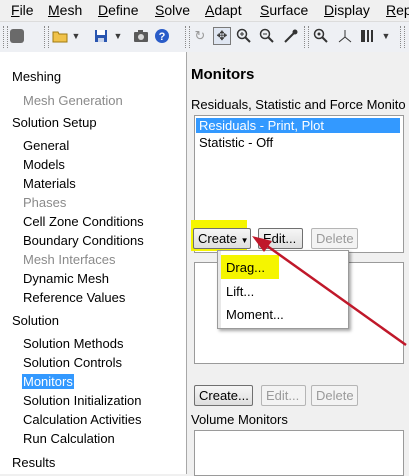 The height and width of the screenshot is (476, 409). I want to click on nav-item-reference-values: Reference Values, so click(74, 297).